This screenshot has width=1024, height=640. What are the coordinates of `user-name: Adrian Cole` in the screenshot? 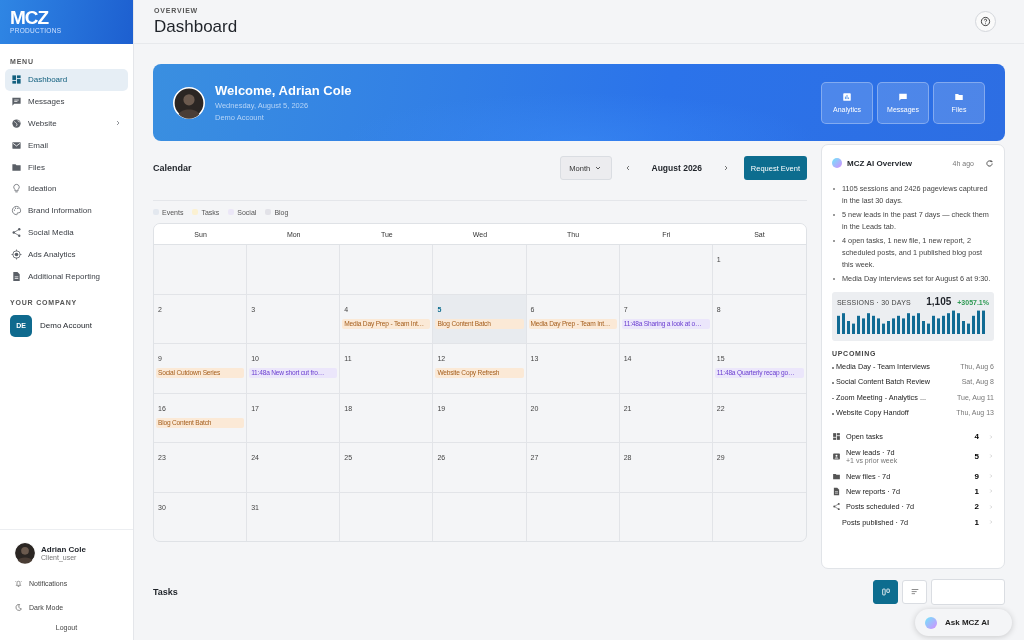 It's located at (63, 549).